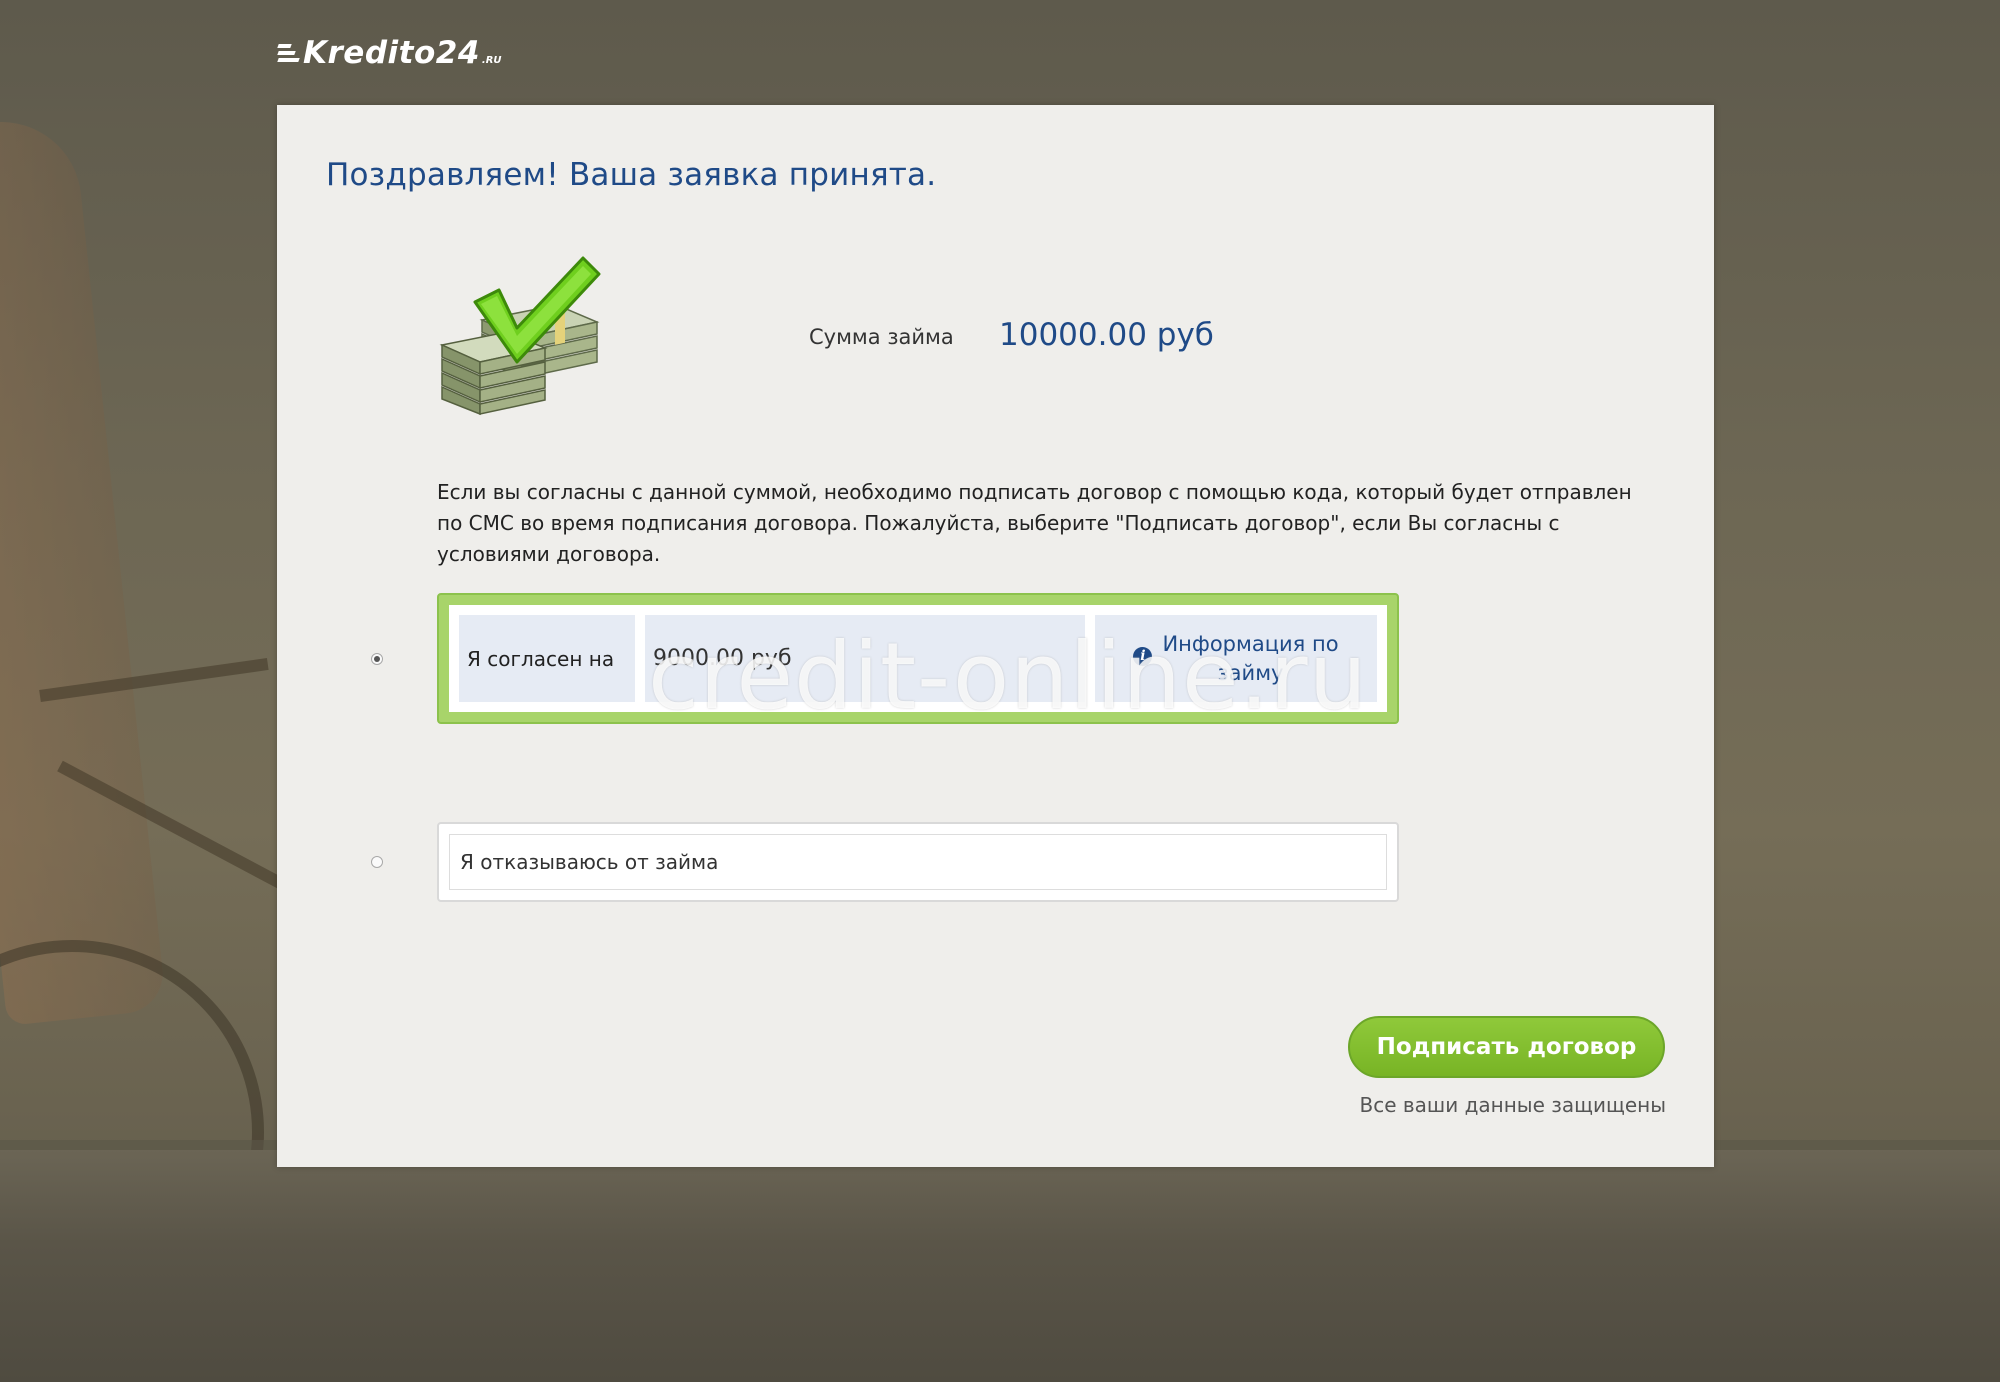 The image size is (2000, 1382). I want to click on loan-amount-label: Сумма займа, so click(881, 337).